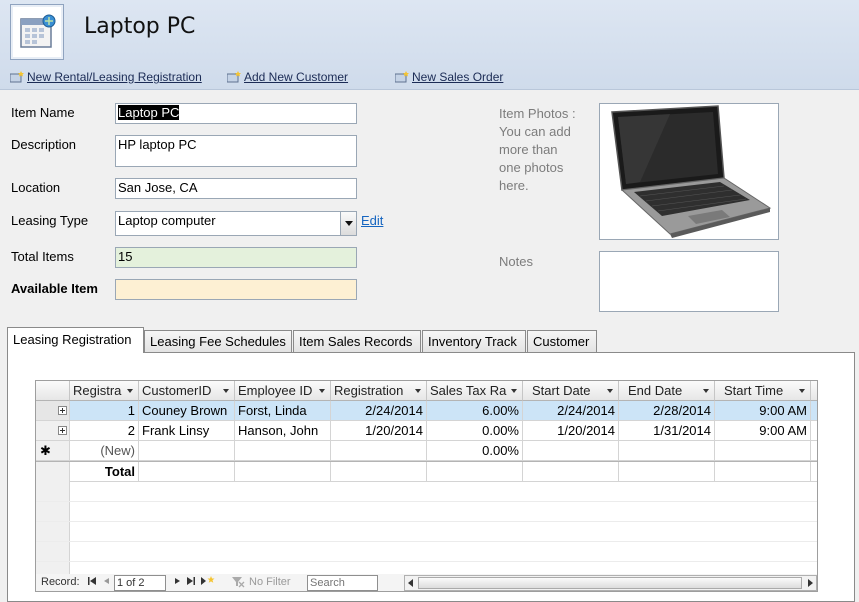 The width and height of the screenshot is (859, 602). What do you see at coordinates (691, 171) in the screenshot?
I see `laptop-photo-icon` at bounding box center [691, 171].